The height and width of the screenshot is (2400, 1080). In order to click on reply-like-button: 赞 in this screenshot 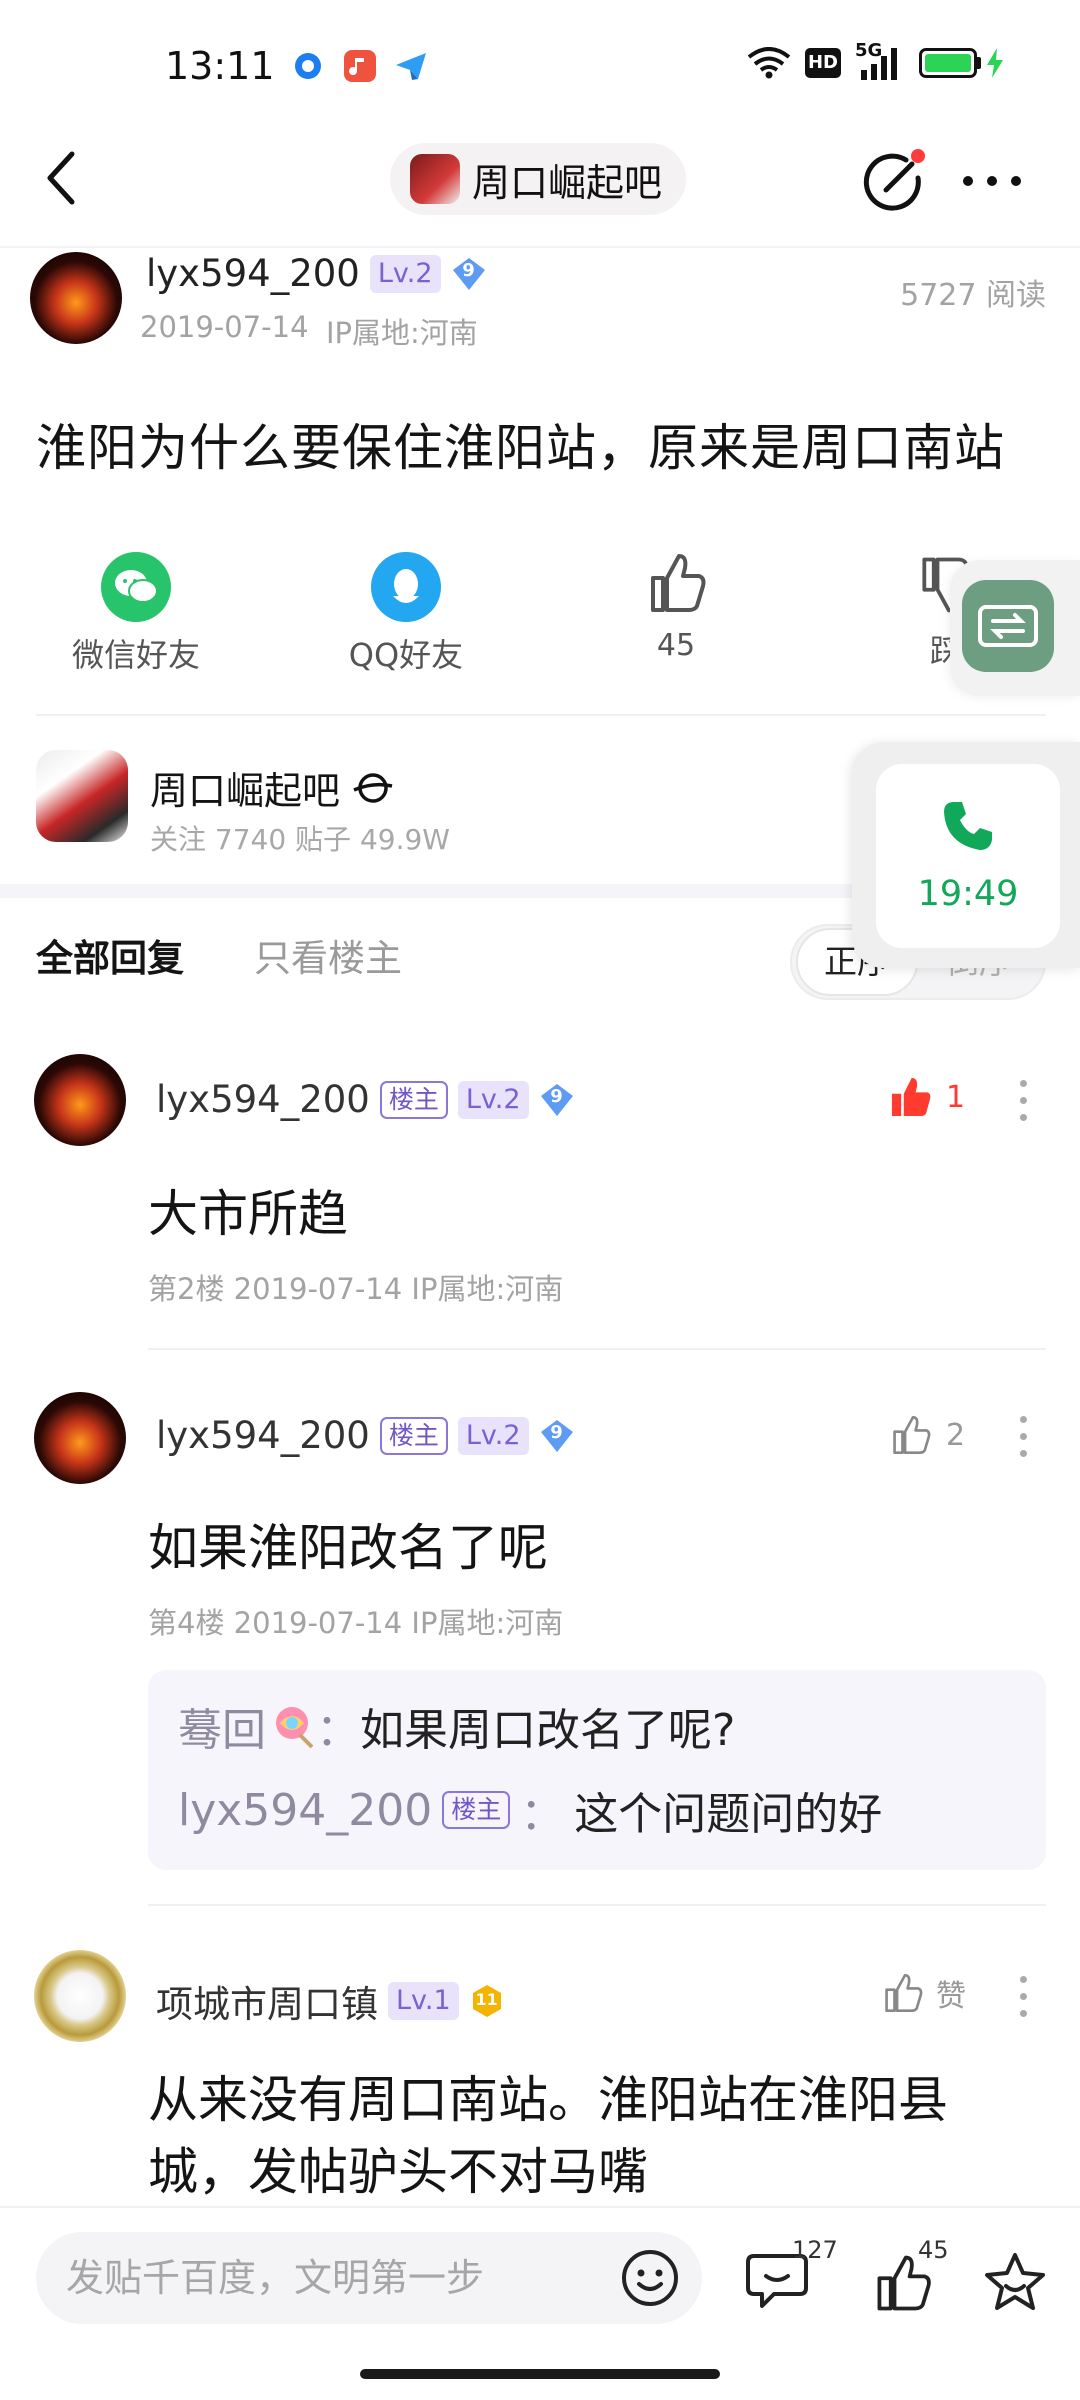, I will do `click(923, 1993)`.